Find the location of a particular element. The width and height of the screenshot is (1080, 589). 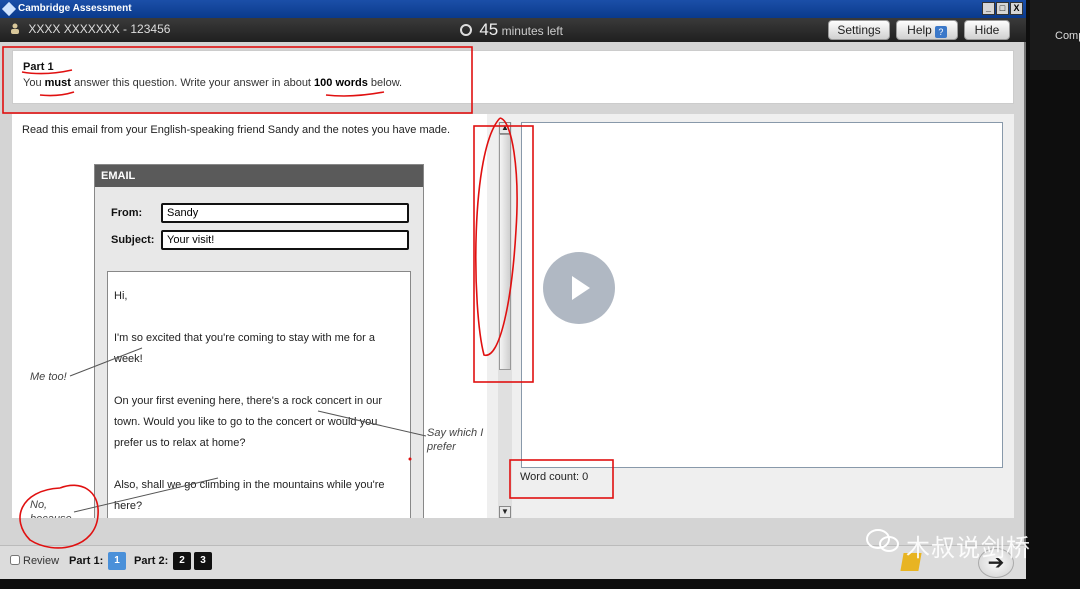

play-icon is located at coordinates (581, 288).